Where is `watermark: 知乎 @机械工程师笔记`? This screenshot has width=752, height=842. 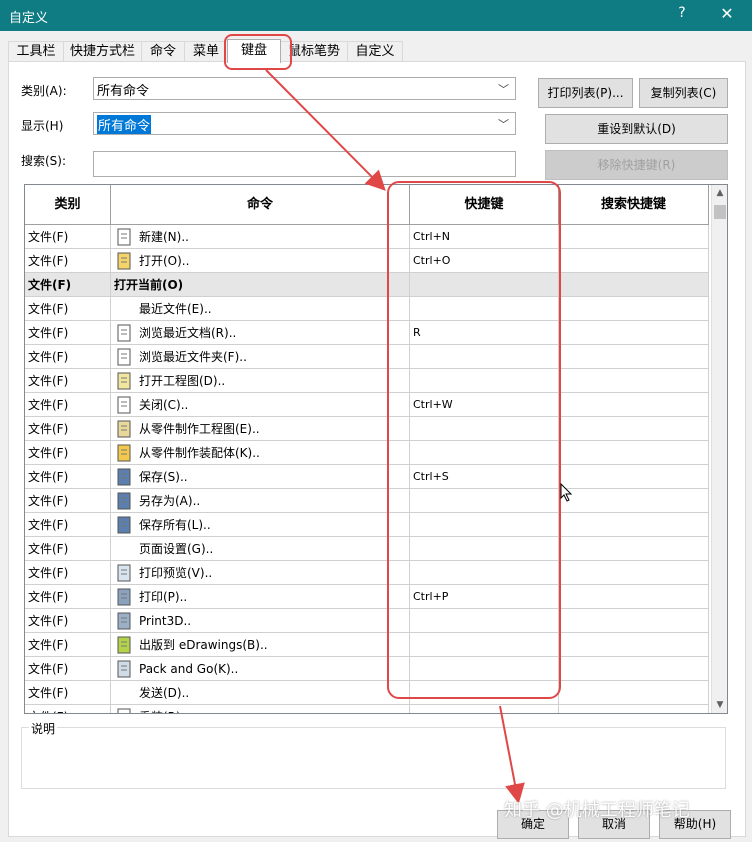
watermark: 知乎 @机械工程师笔记 is located at coordinates (597, 810).